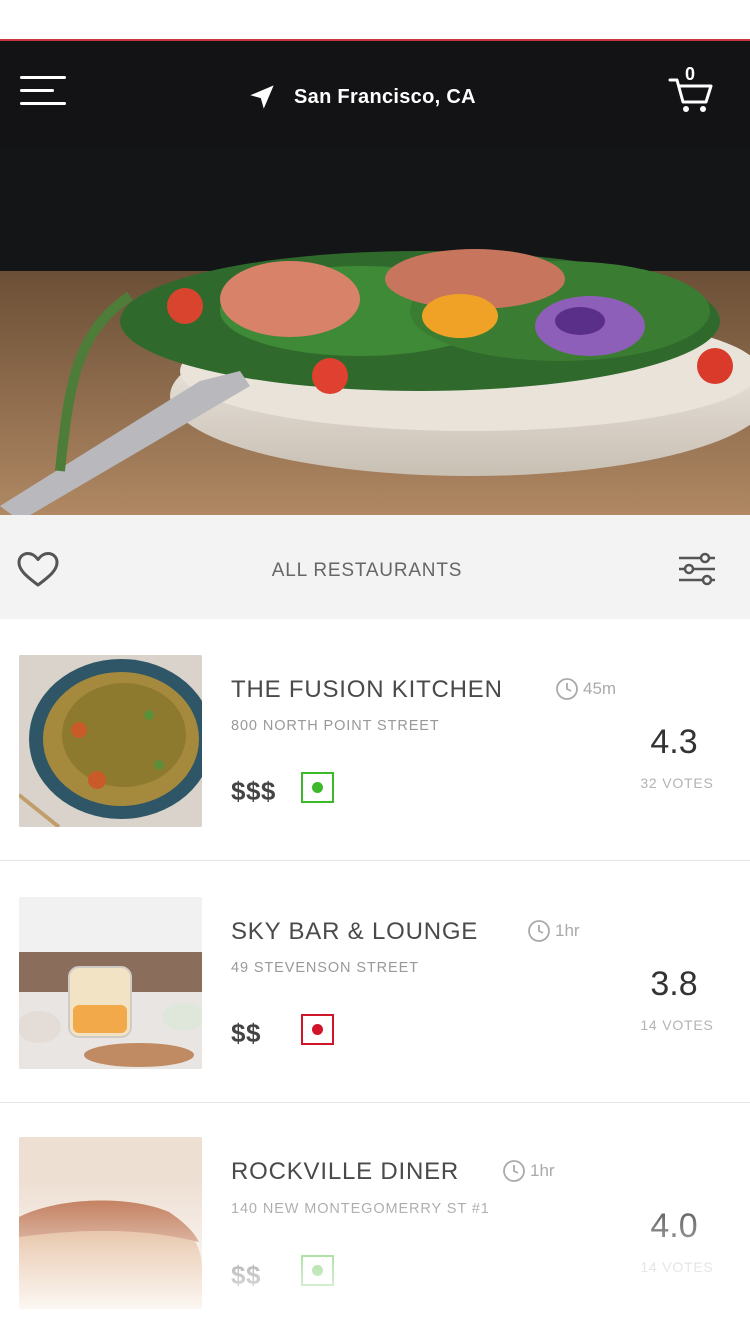 The image size is (750, 1335). I want to click on restaurant-name: THE FUSION KITCHEN, so click(367, 689).